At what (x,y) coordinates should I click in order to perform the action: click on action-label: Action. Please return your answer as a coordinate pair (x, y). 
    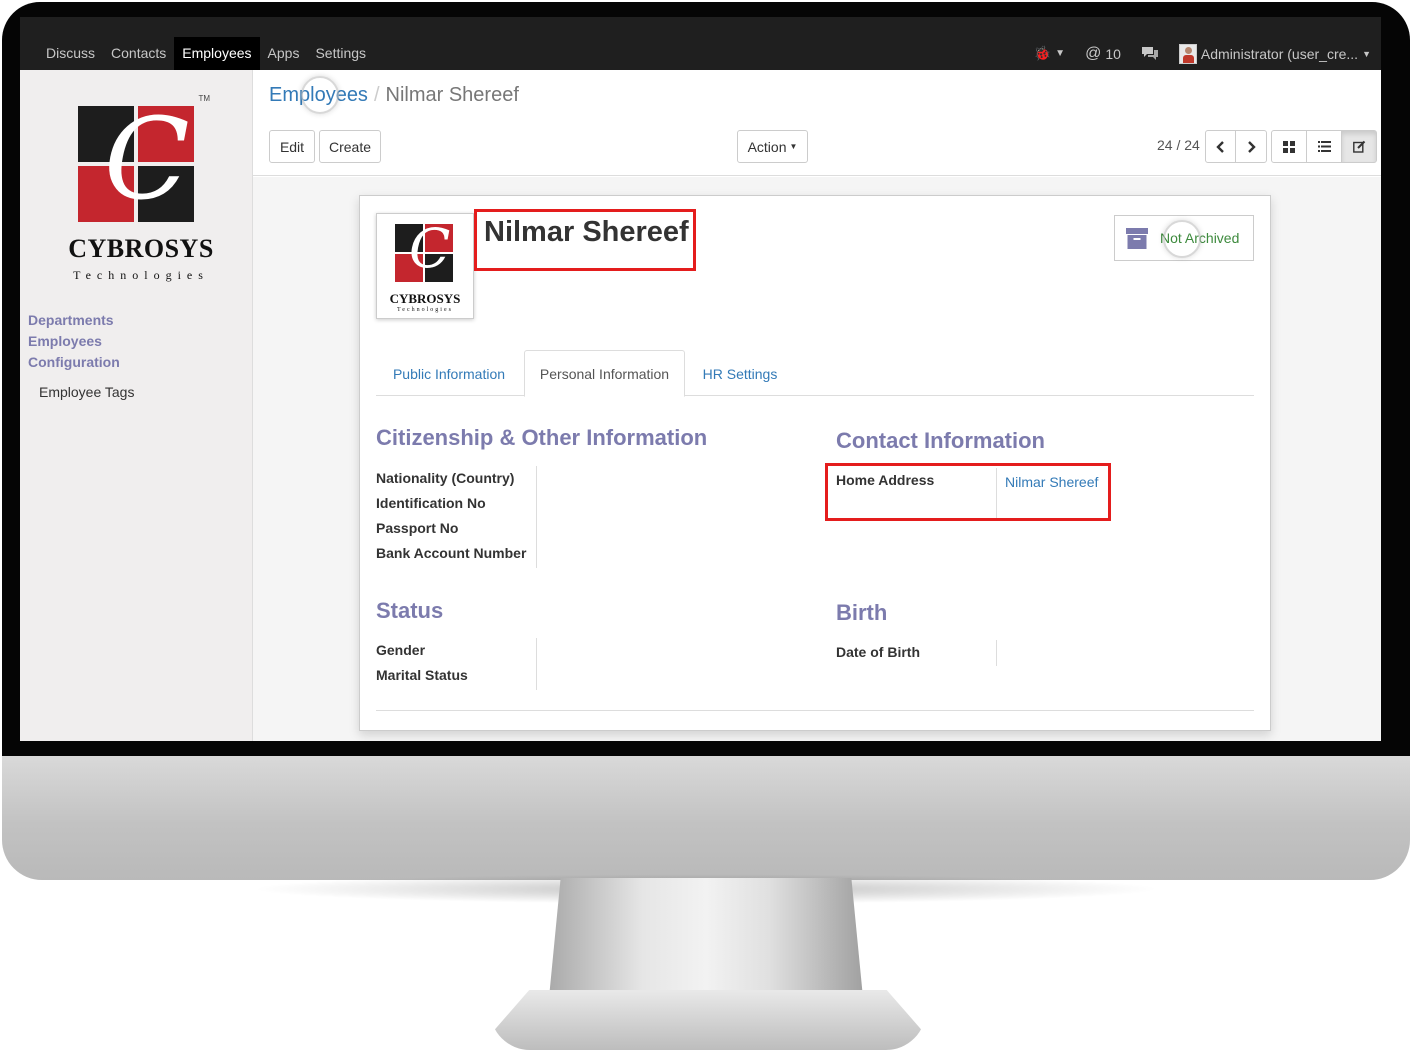
    Looking at the image, I should click on (767, 146).